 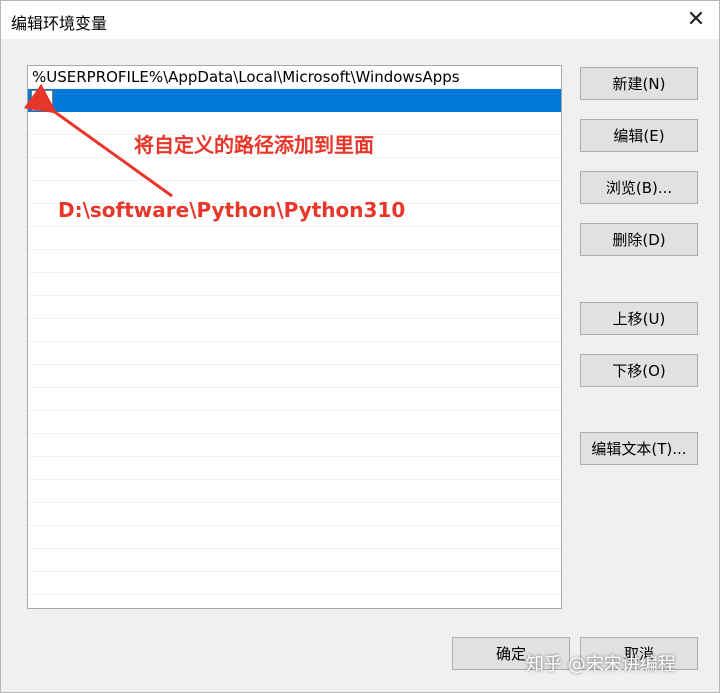 I want to click on delete-button: 删除(D), so click(x=639, y=239).